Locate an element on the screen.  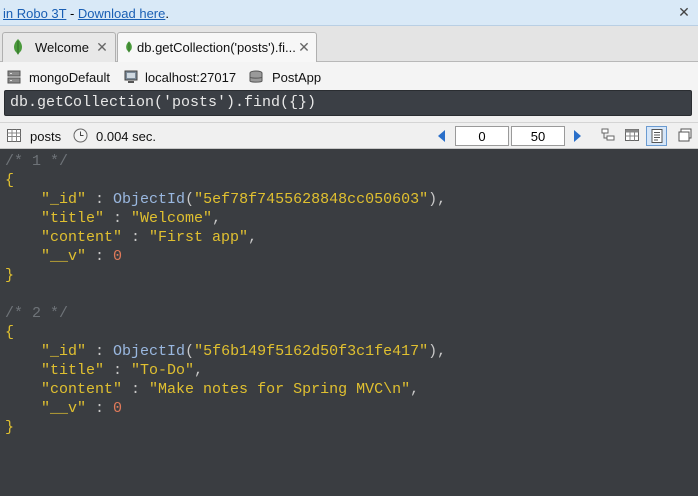
tab-welcome-close-icon: ✕ is located at coordinates (102, 47).